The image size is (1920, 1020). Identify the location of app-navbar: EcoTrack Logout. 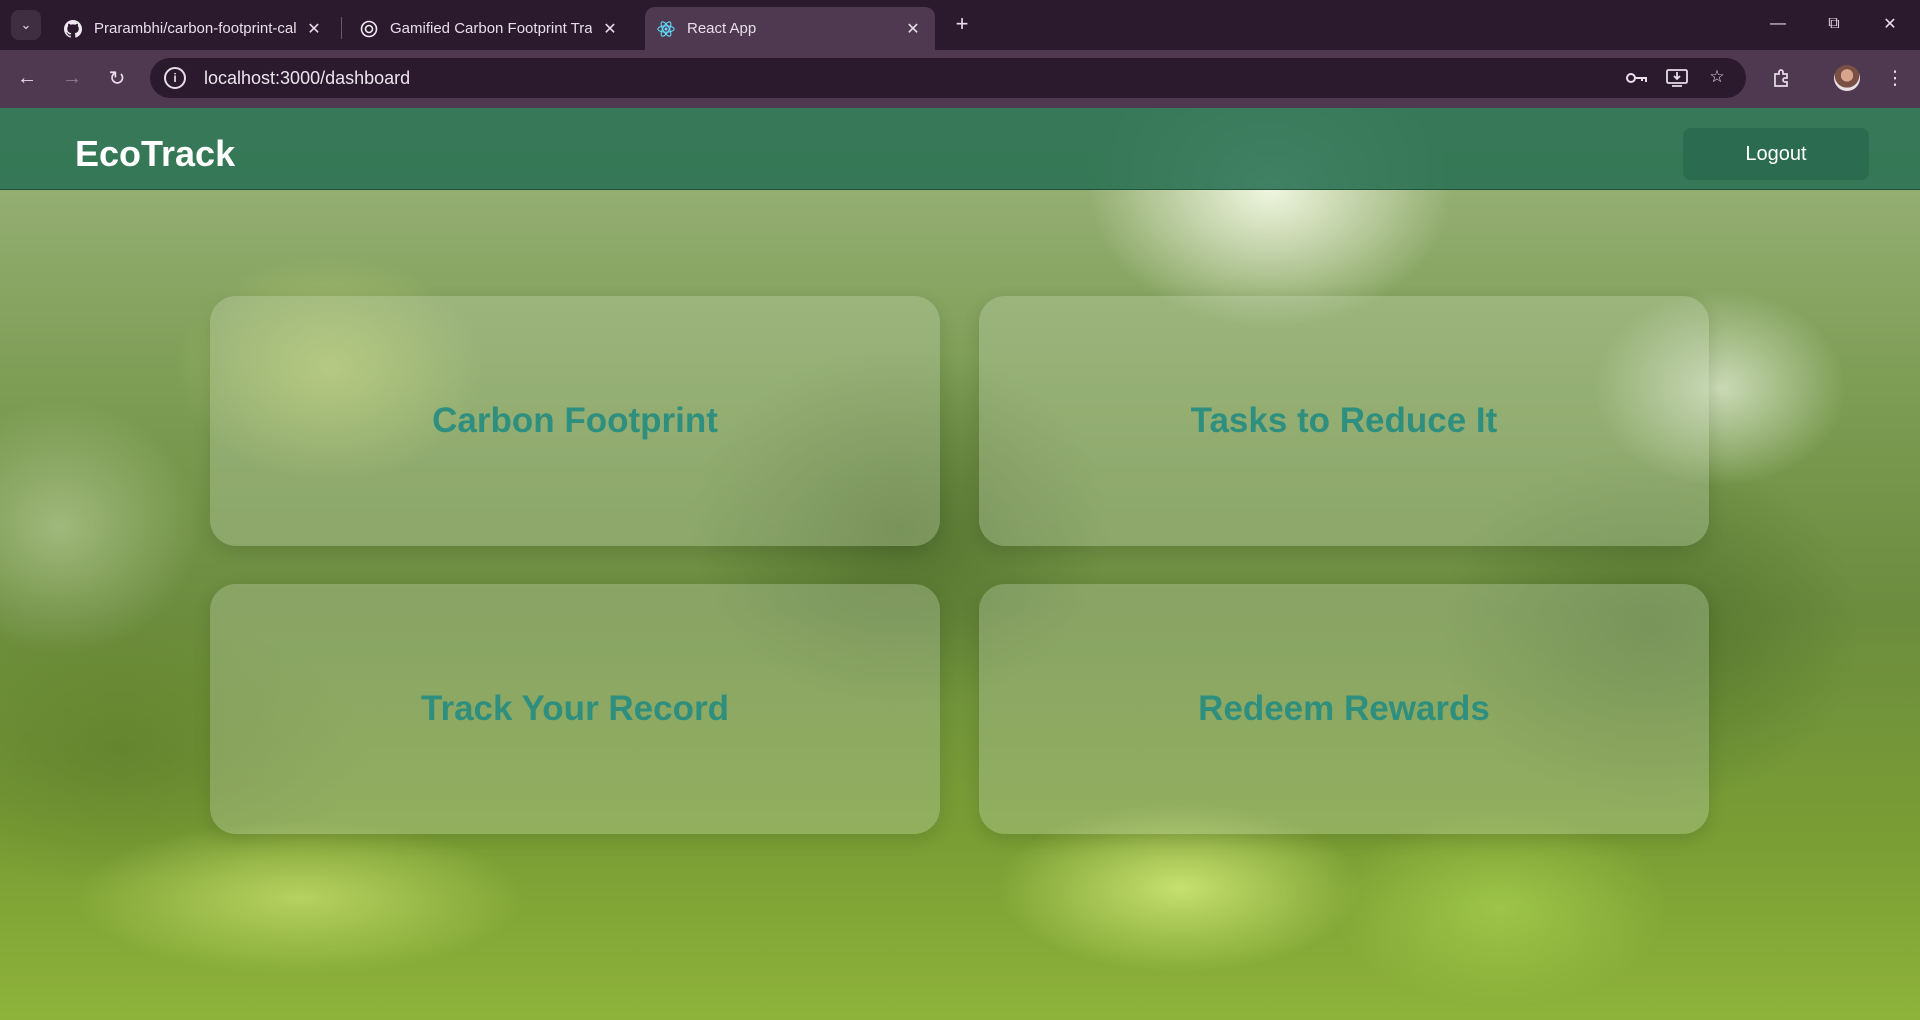
(960, 149).